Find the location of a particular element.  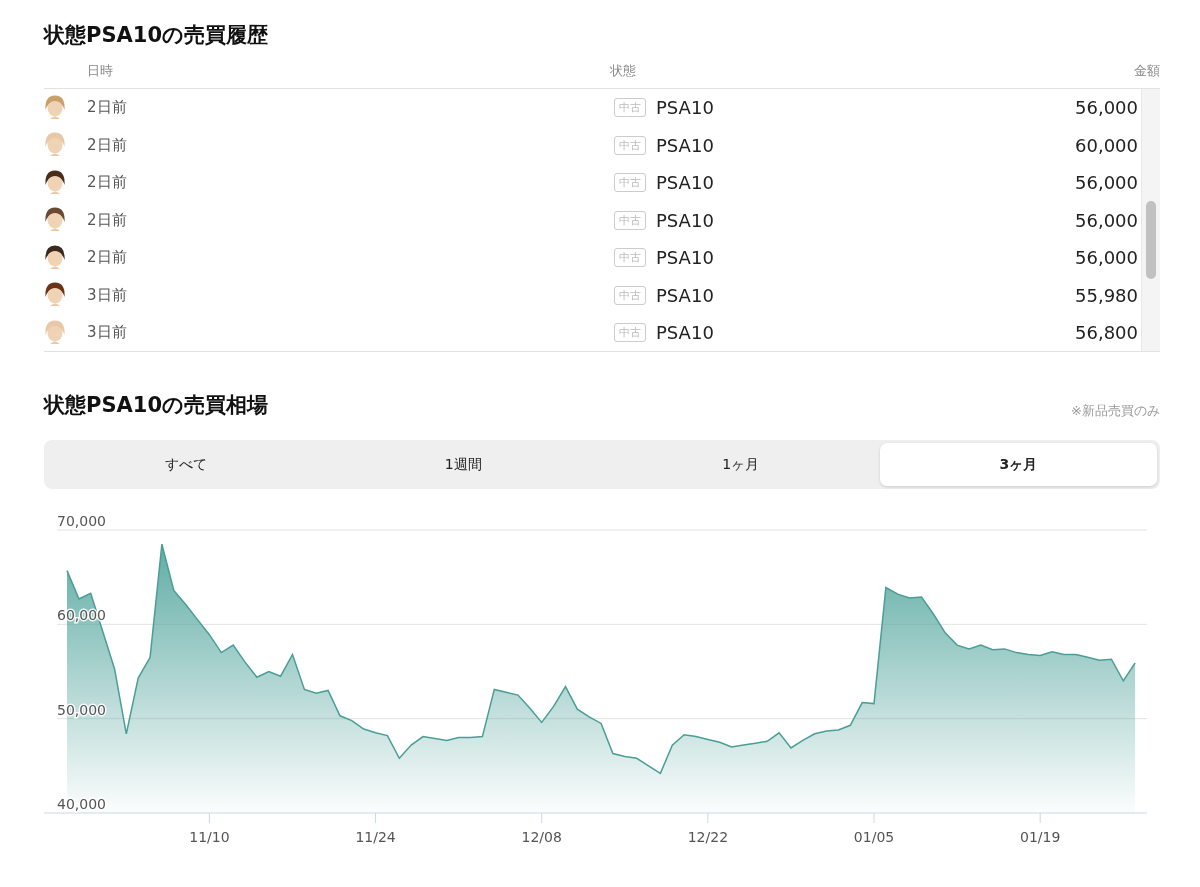

y-tick-label: 40,000 is located at coordinates (81, 804).